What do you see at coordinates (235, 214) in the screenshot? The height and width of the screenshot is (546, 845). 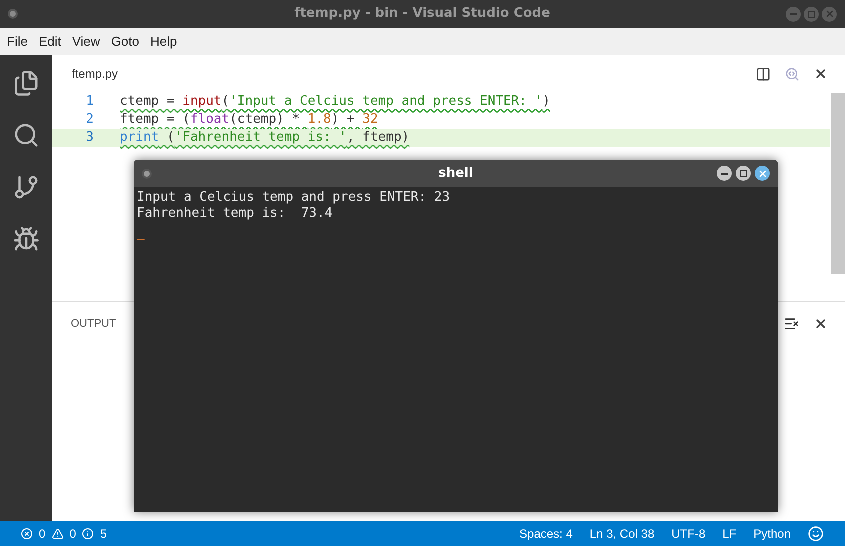 I see `terminal-line: Fahrenheit temp is: 73.4` at bounding box center [235, 214].